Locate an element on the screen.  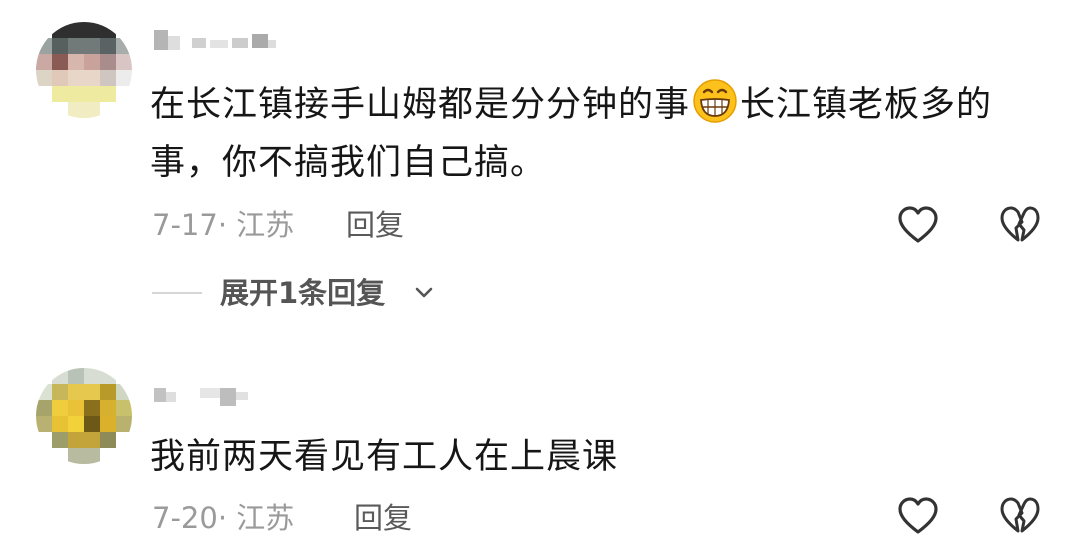
comment-date-location: 7-17· 江苏 is located at coordinates (223, 225).